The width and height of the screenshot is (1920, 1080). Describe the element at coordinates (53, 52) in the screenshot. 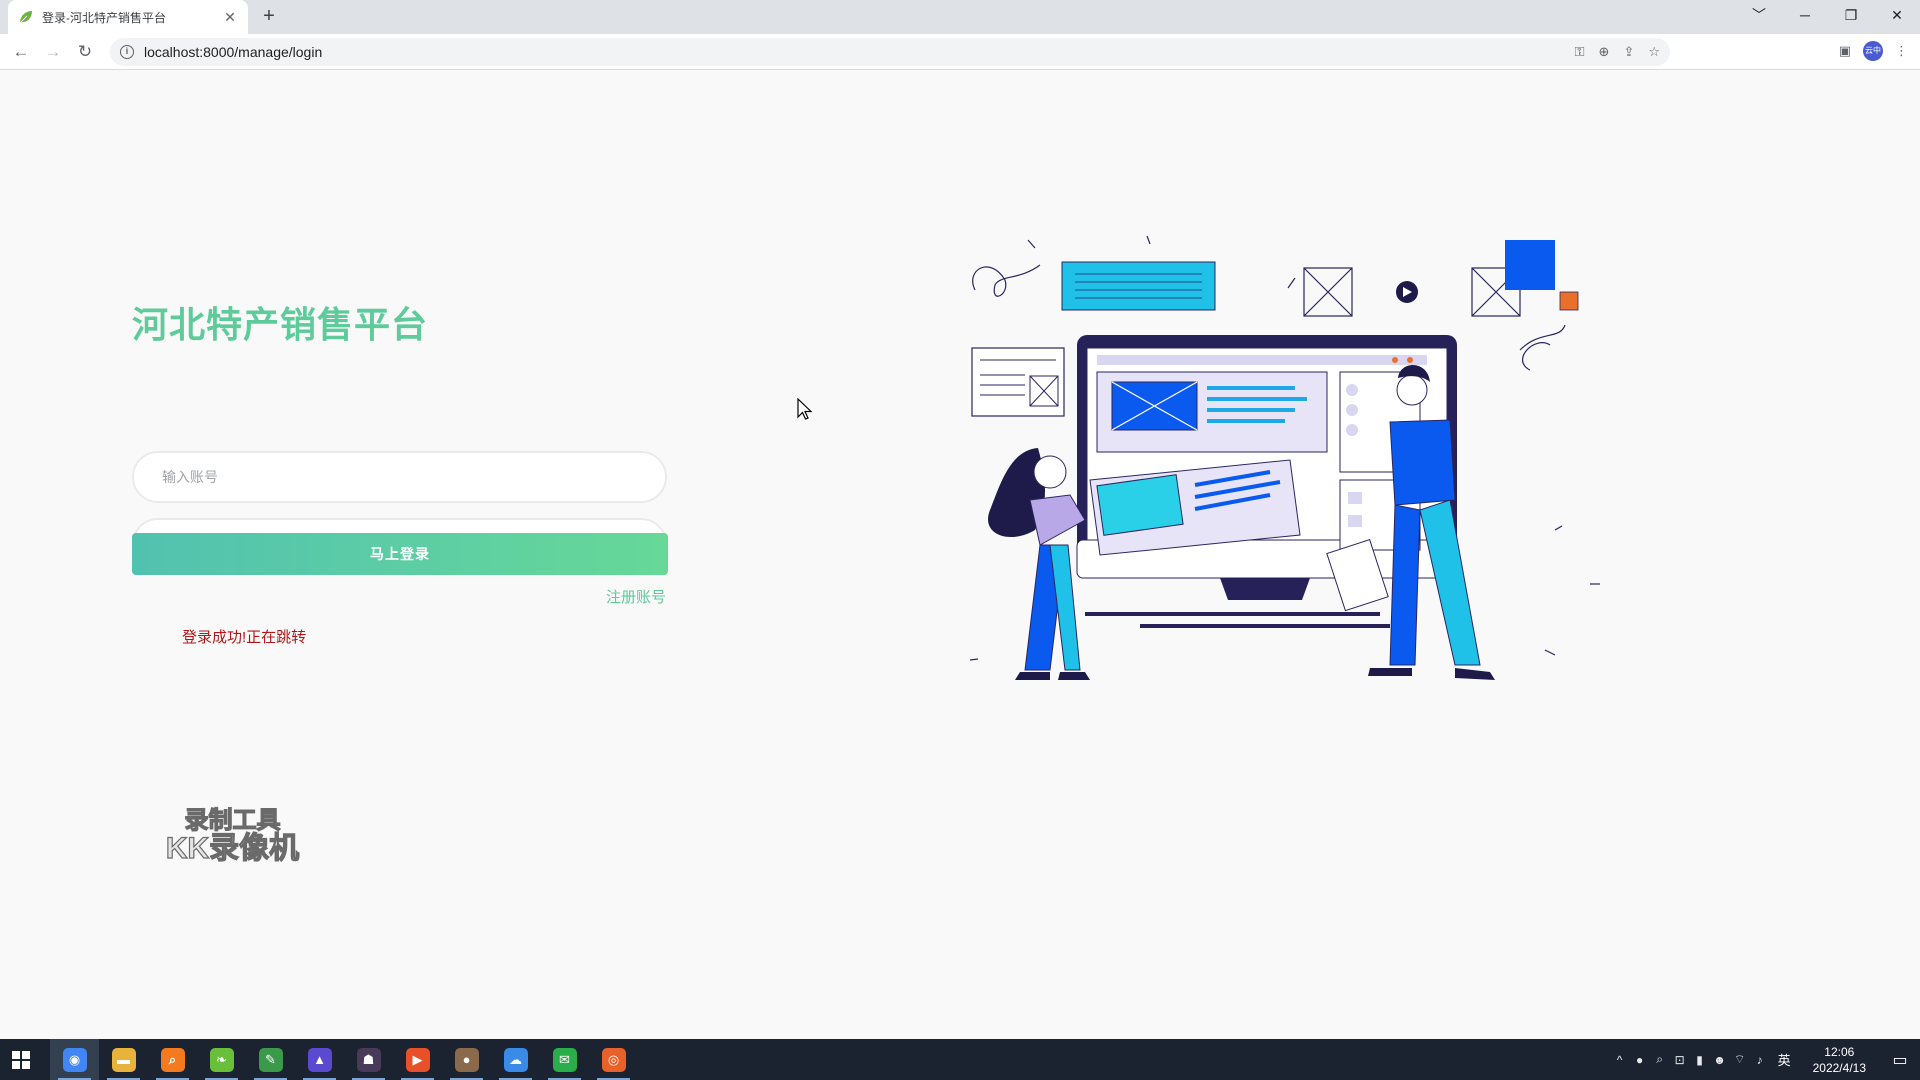

I see `forward-arrow-icon: →` at that location.